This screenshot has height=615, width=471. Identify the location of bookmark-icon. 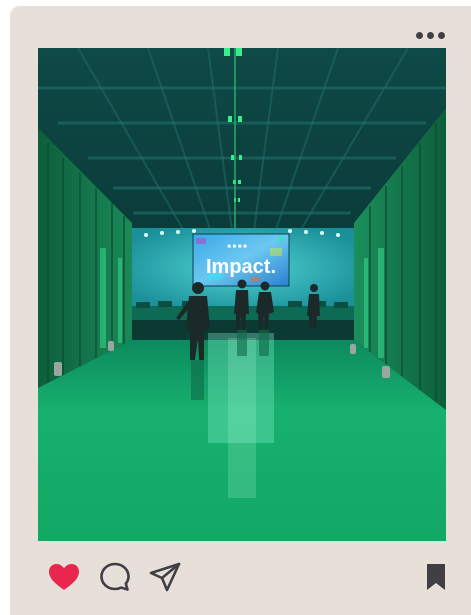
(436, 577).